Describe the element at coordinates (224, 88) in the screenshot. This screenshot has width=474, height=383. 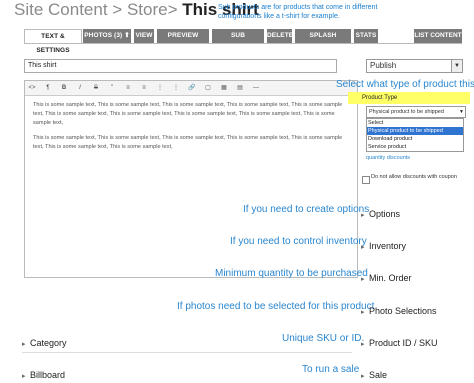
I see `table-icon: ▦` at that location.